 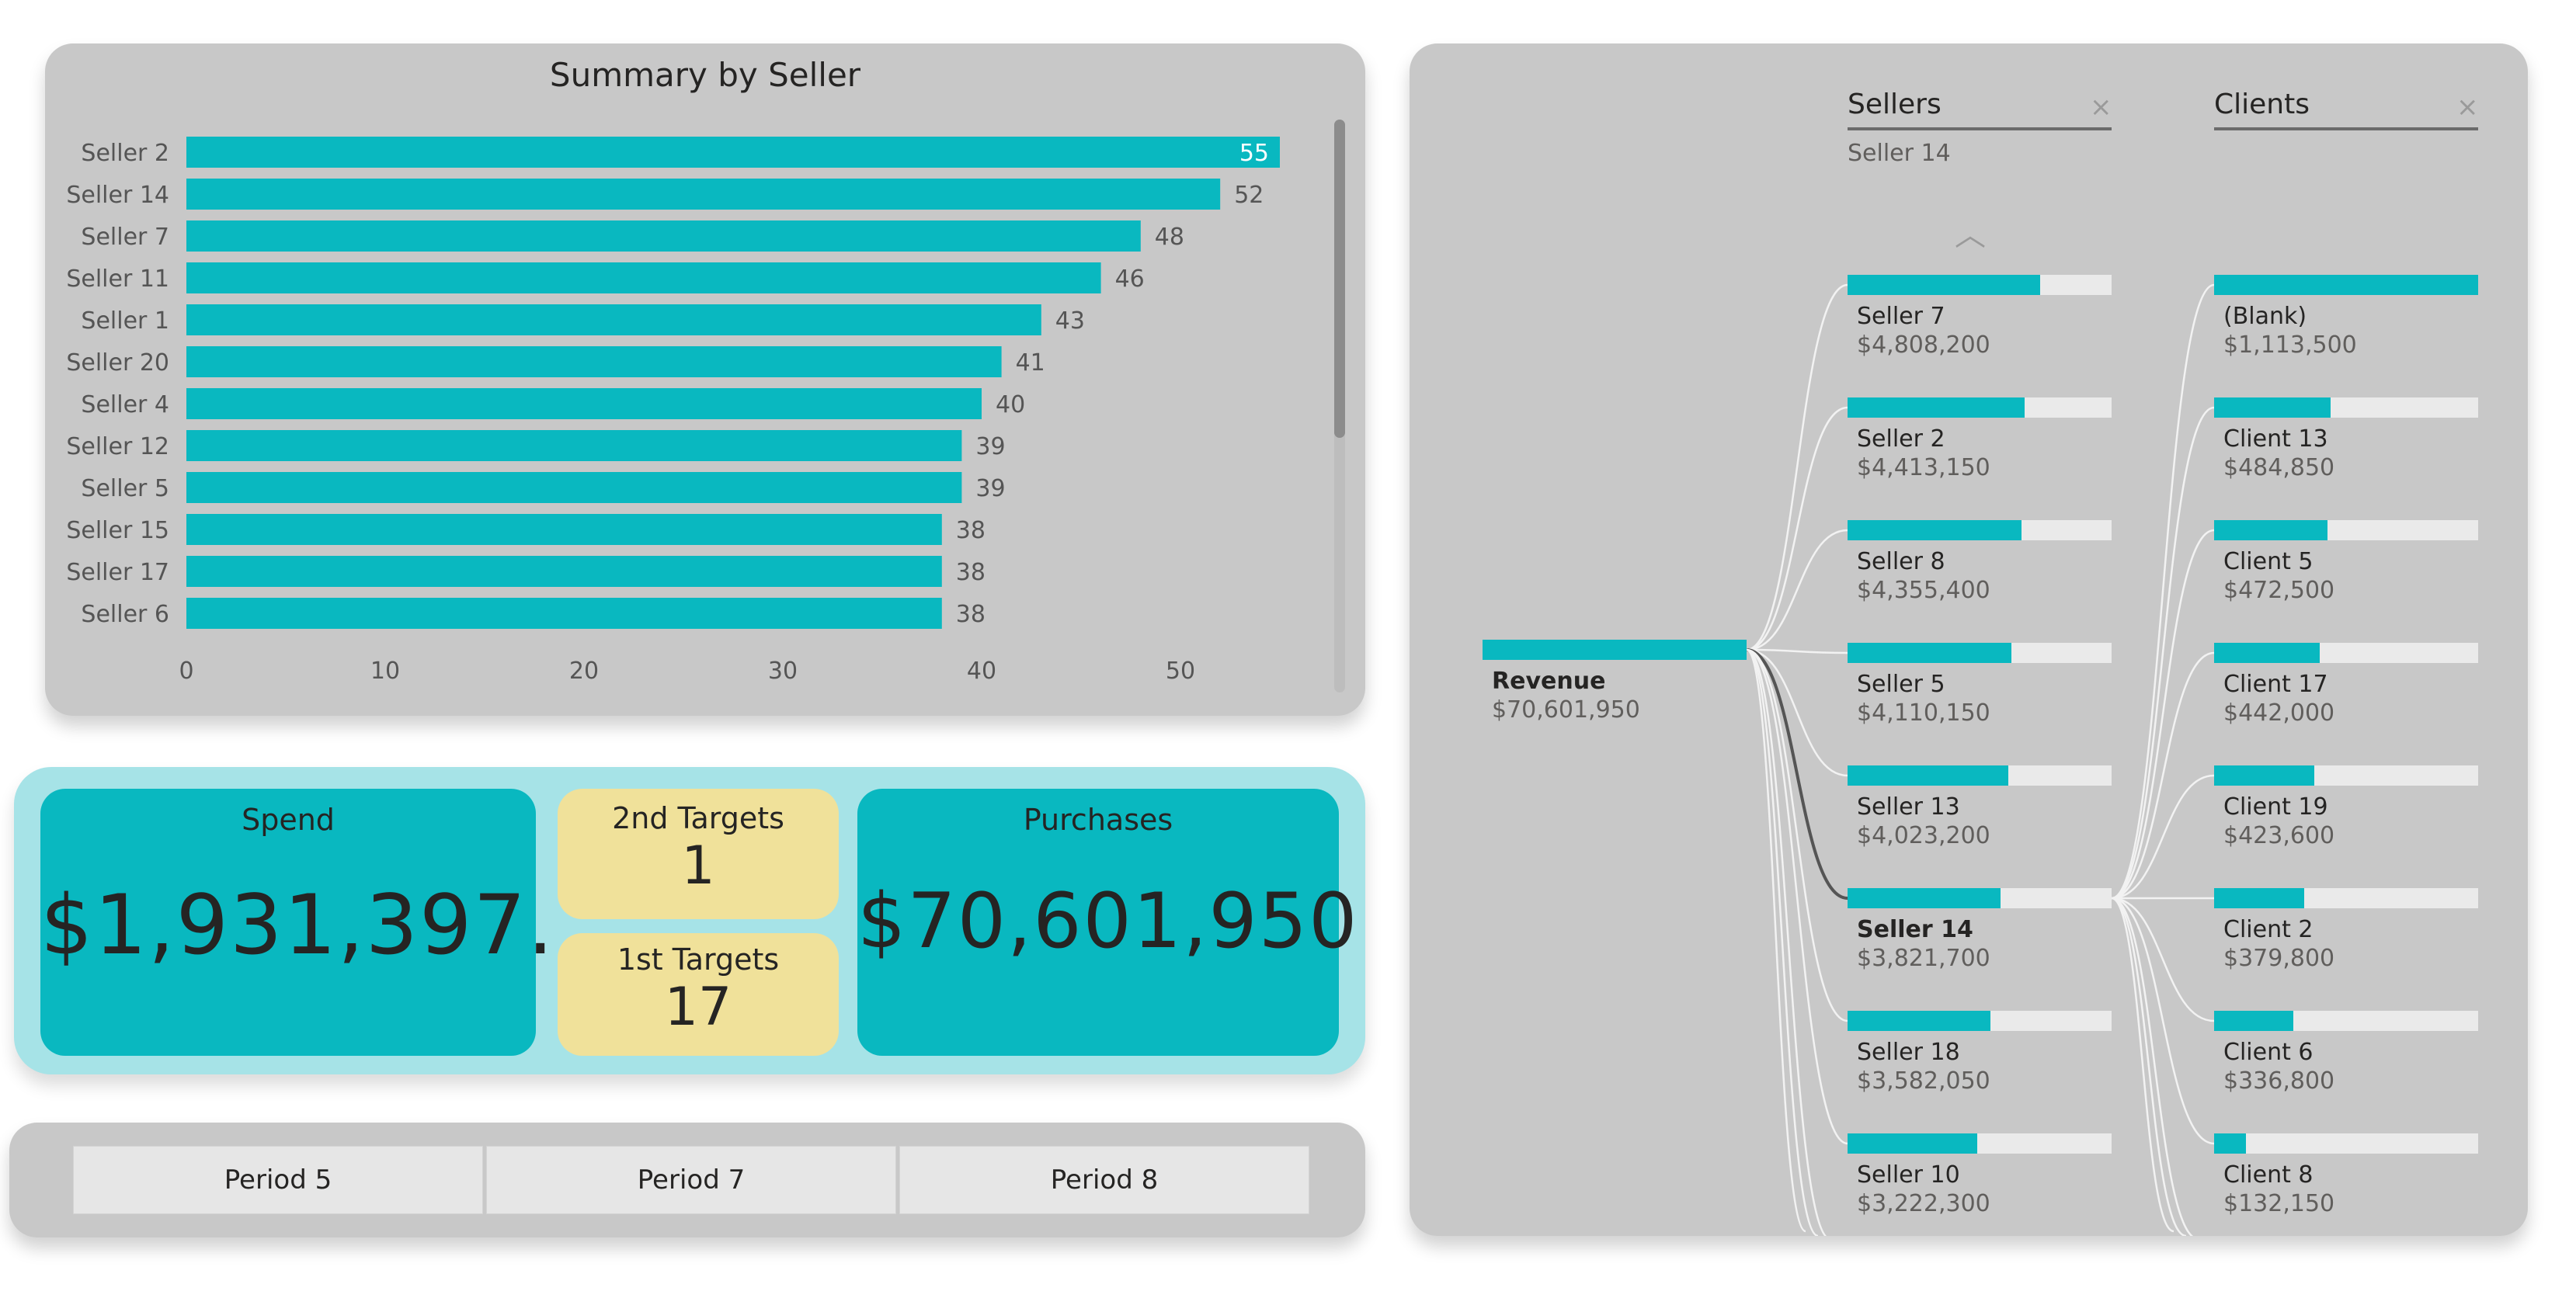 I want to click on seller-value: $4,110,150, so click(x=1923, y=713).